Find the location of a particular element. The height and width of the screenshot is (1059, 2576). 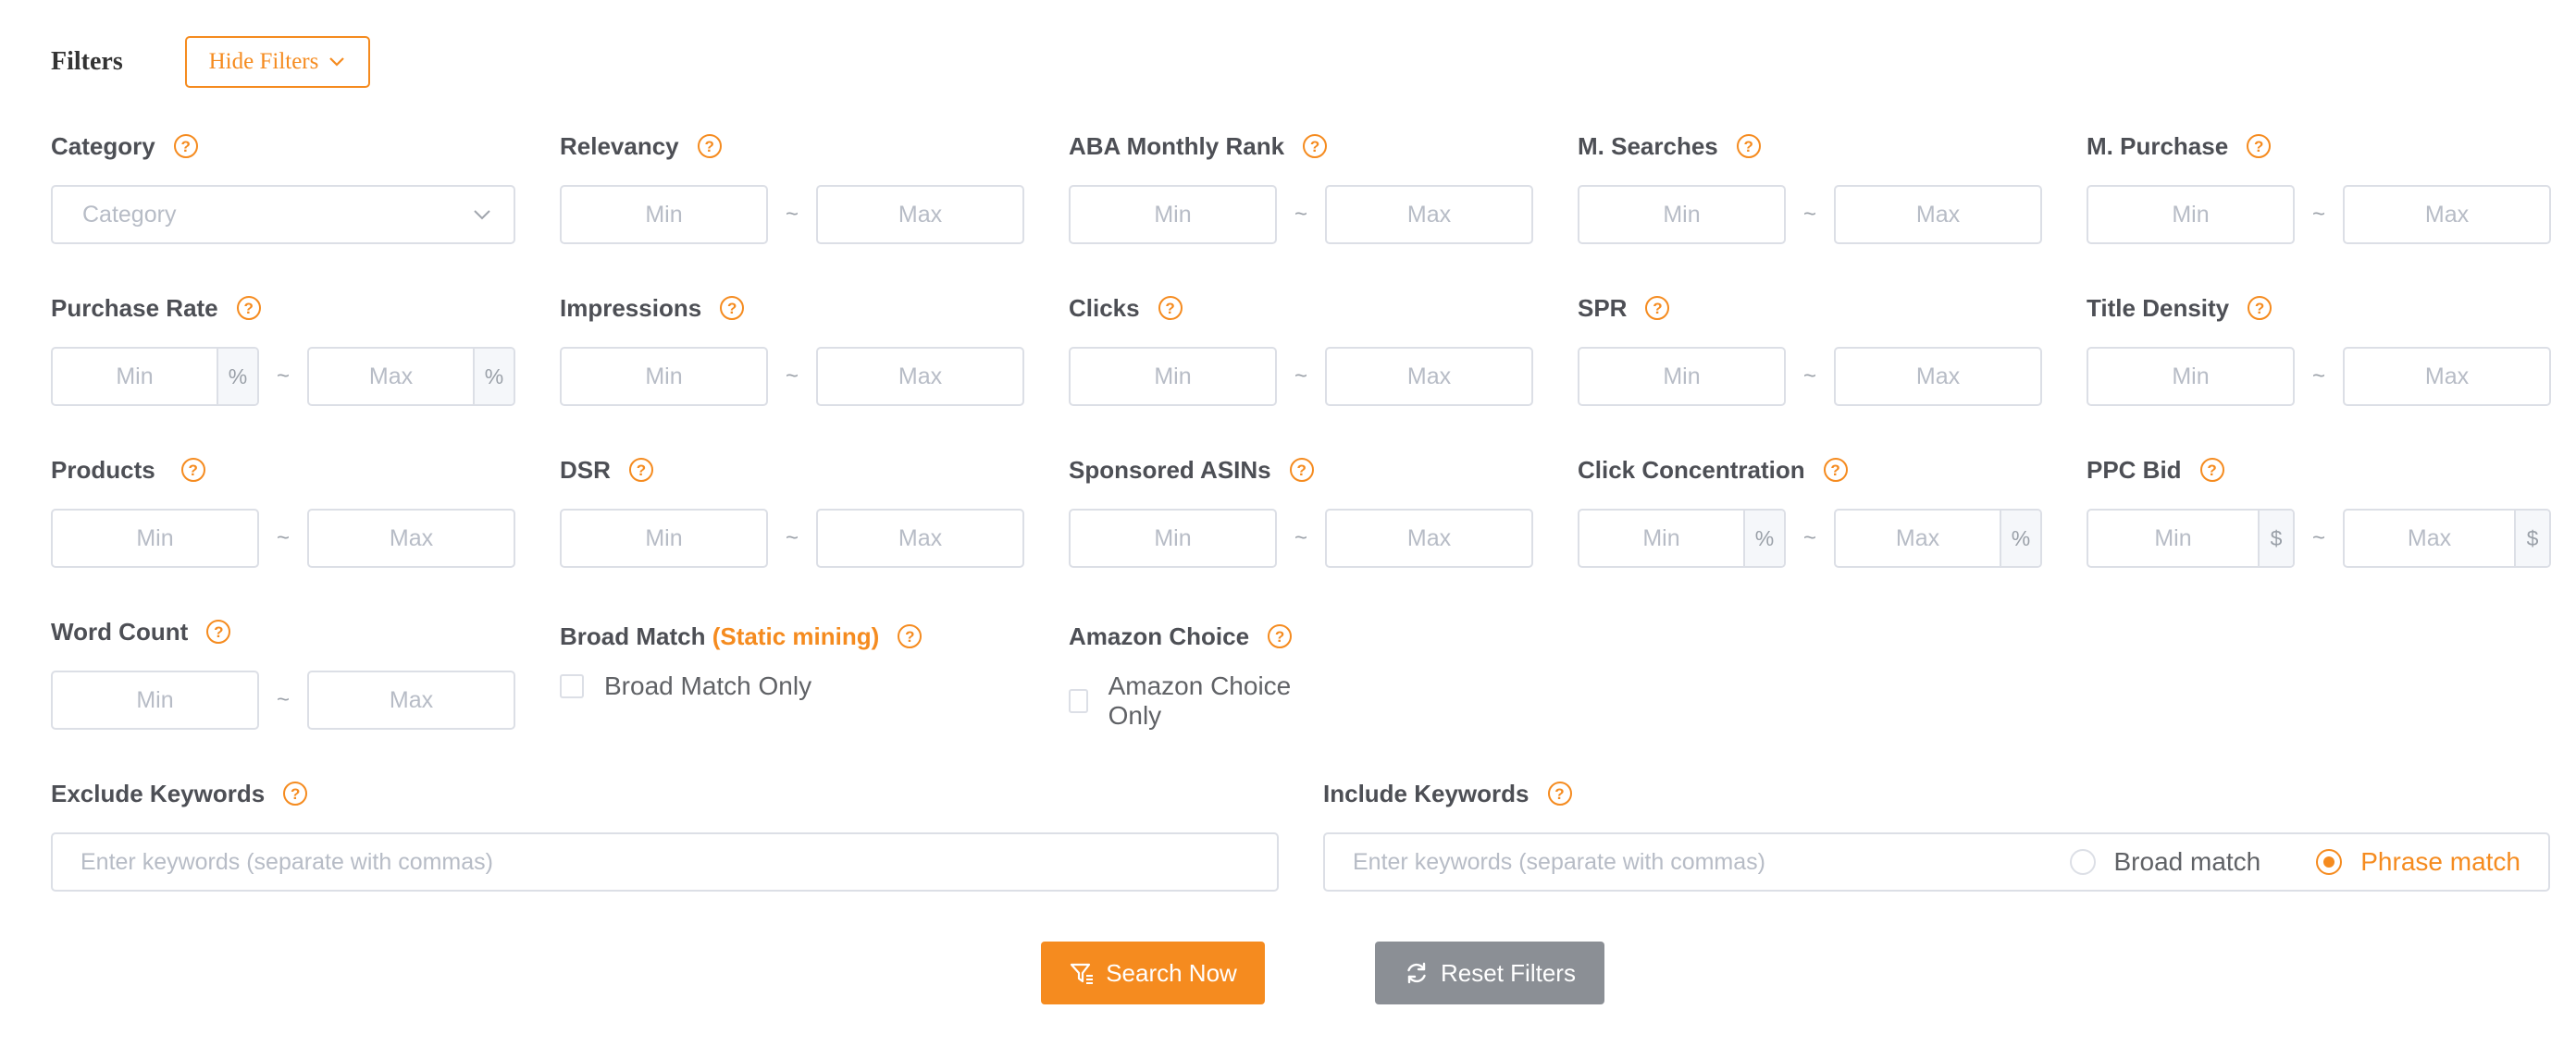

search-now-button: Search Now is located at coordinates (1153, 973).